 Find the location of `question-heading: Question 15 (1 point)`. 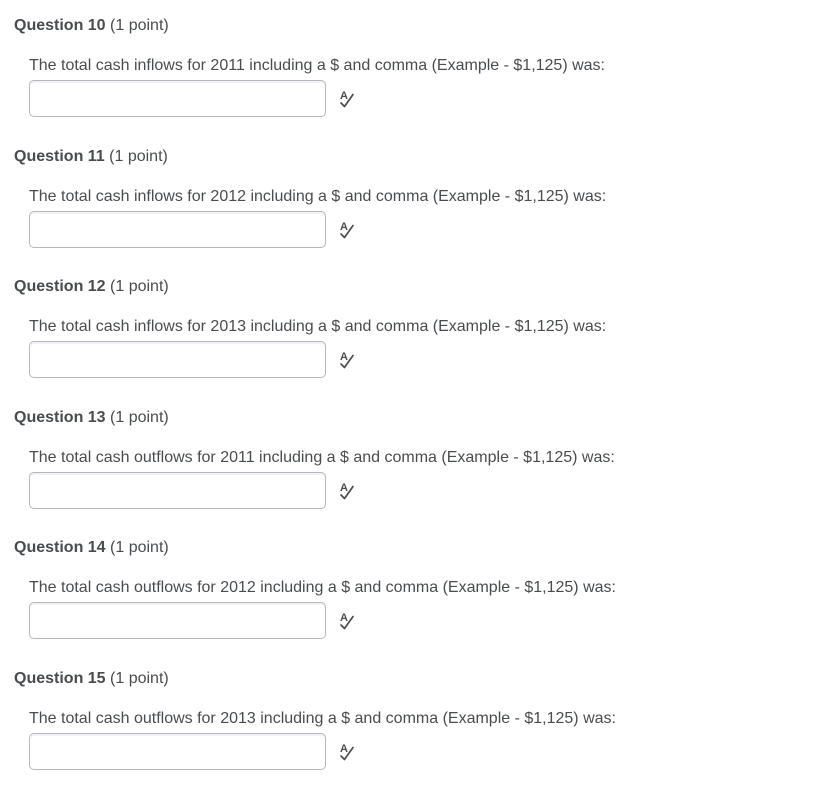

question-heading: Question 15 (1 point) is located at coordinates (91, 679).